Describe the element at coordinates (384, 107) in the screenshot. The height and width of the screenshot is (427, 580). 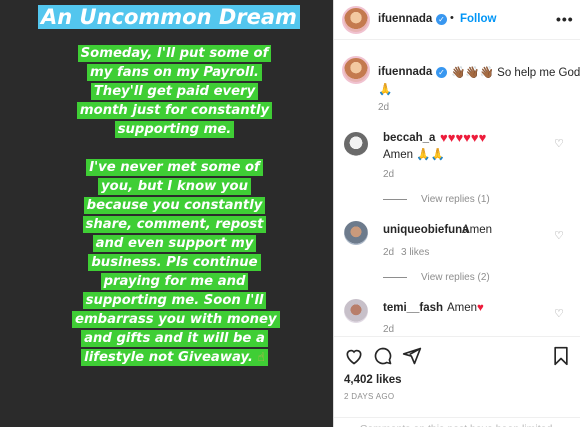
I see `caption-time: 2d` at that location.